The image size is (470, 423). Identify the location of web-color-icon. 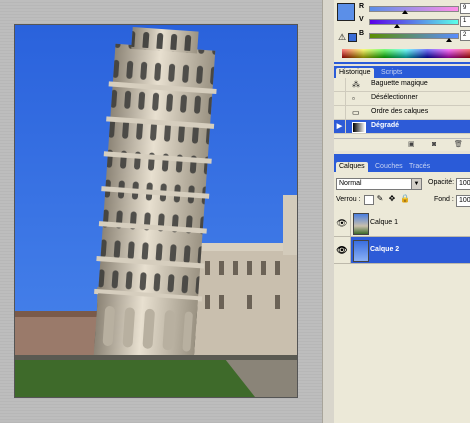
(352, 37).